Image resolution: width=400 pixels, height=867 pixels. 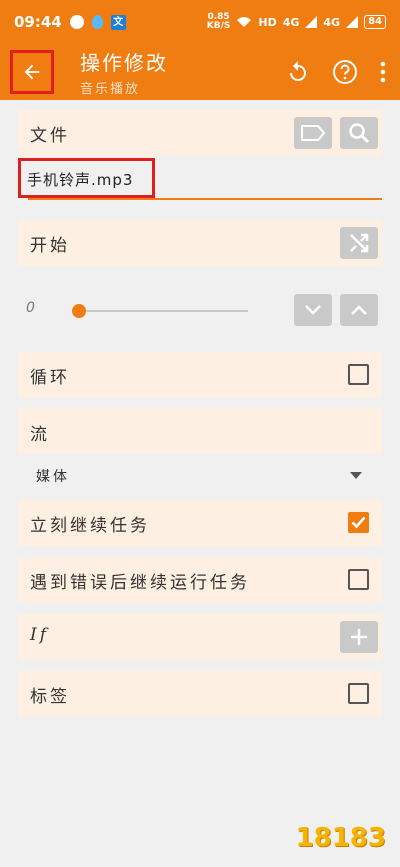 I want to click on file-label: 文件, so click(x=50, y=136).